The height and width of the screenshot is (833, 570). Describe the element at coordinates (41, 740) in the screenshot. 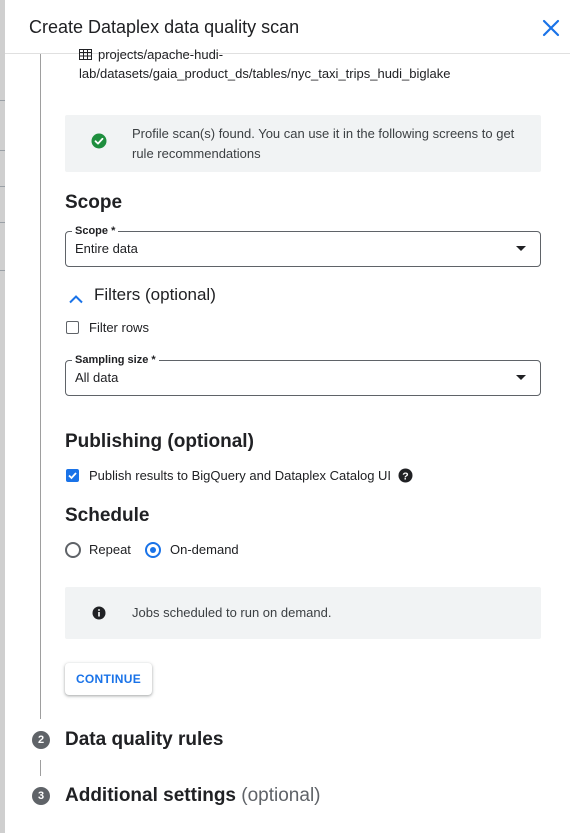

I see `step-2-number: 2` at that location.